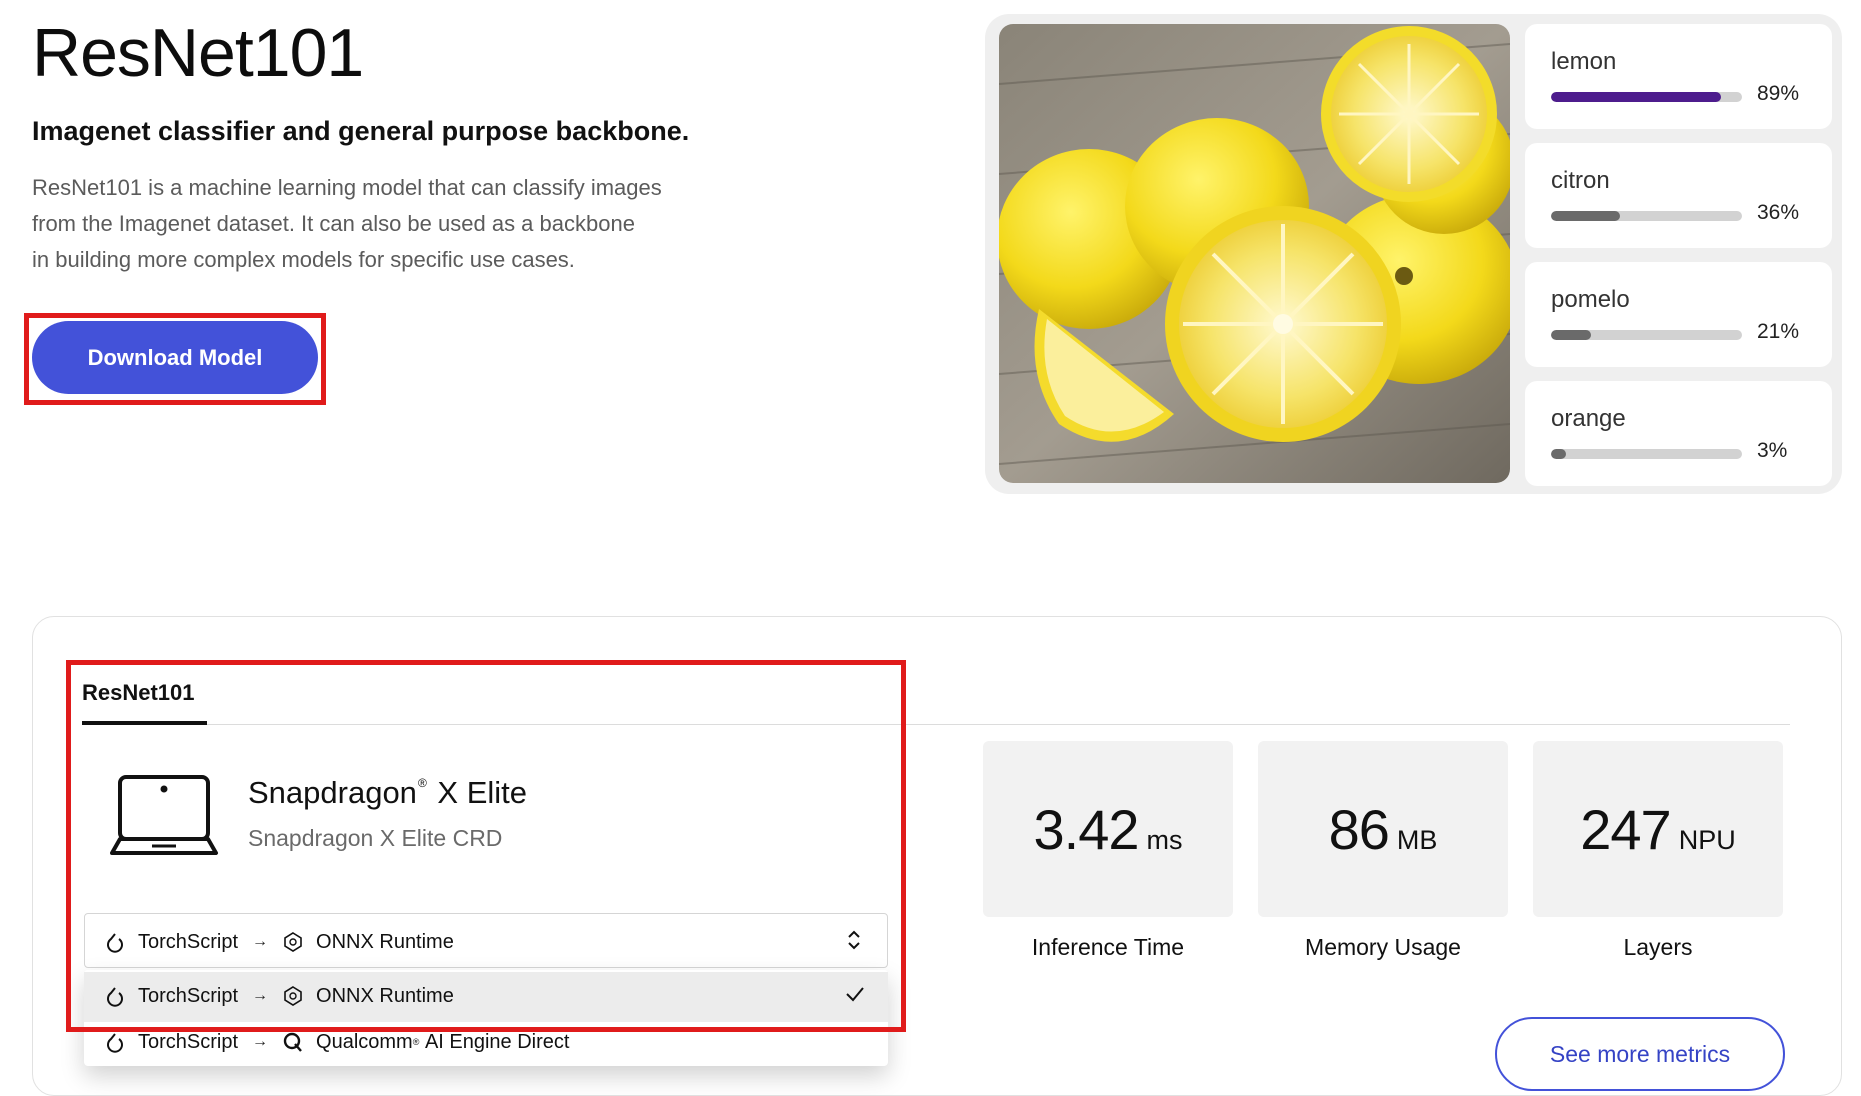  I want to click on metric-memory-usage: 86 MB, so click(1383, 829).